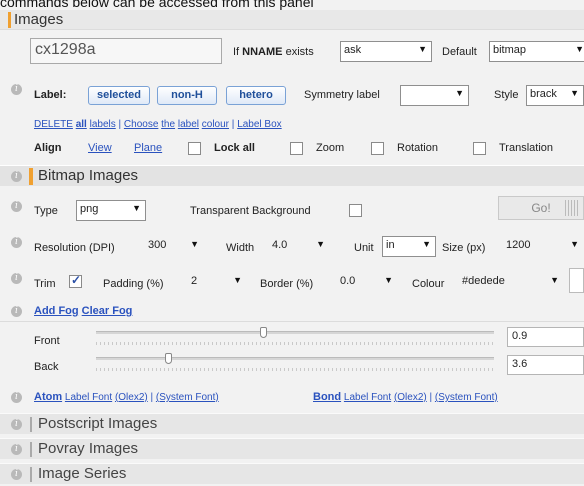  Describe the element at coordinates (464, 248) in the screenshot. I see `size-label: Size (px)` at that location.